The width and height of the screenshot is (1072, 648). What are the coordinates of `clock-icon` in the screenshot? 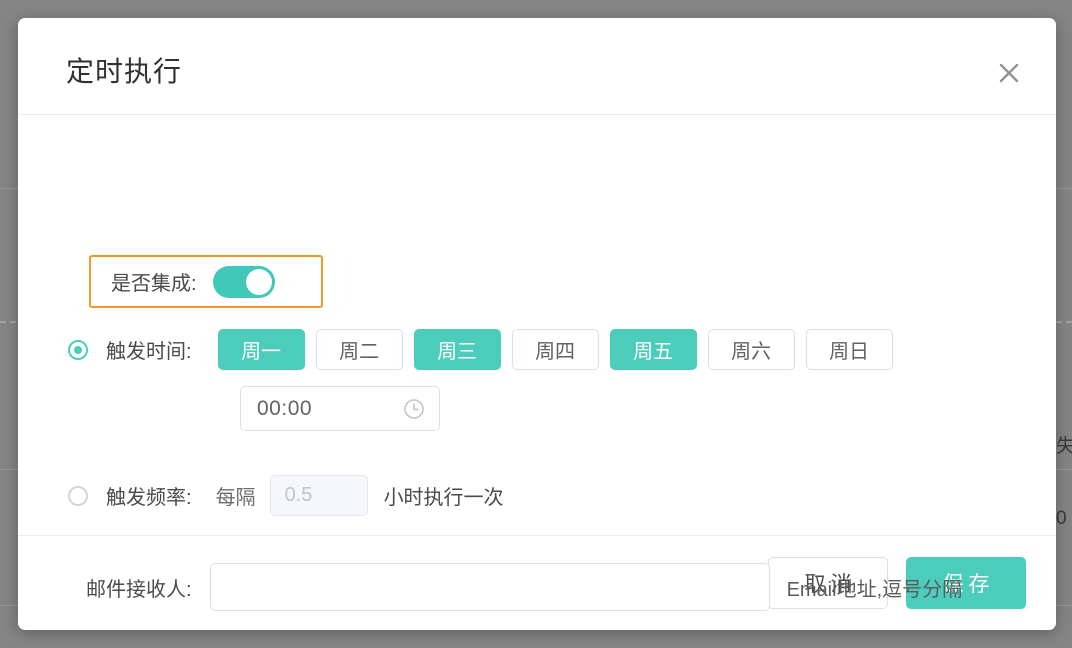 It's located at (414, 409).